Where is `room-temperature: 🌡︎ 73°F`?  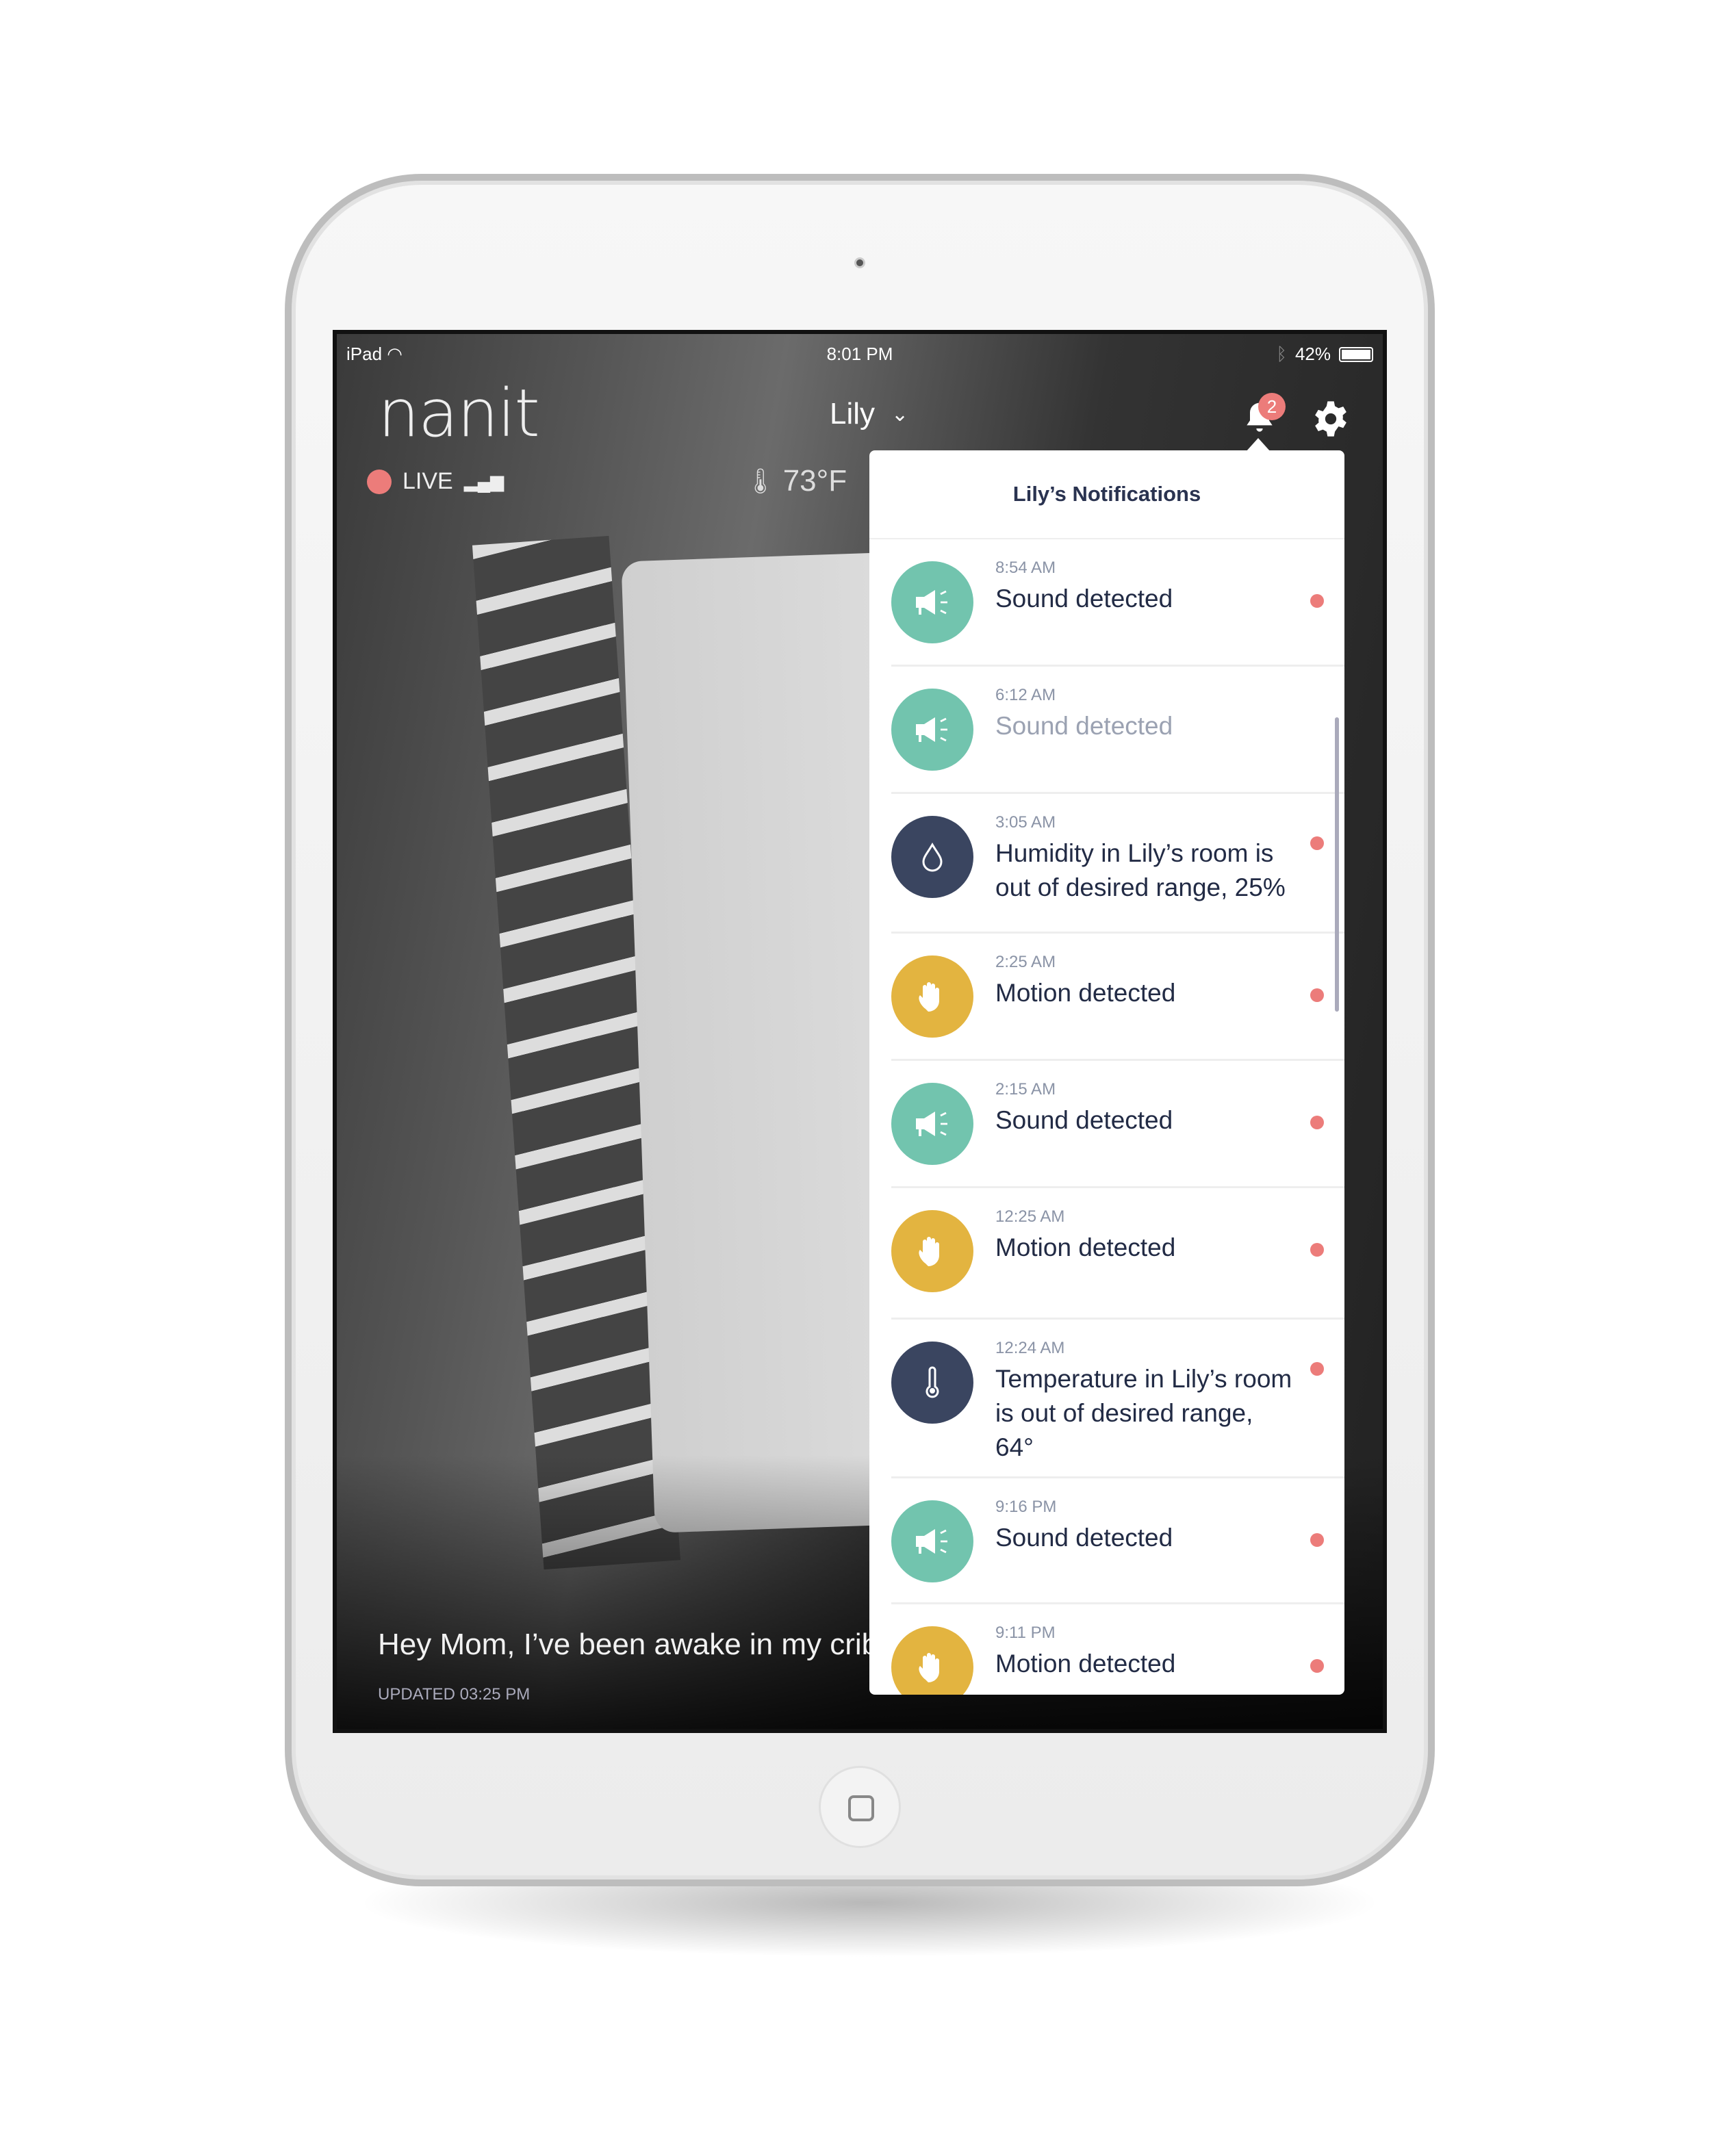 room-temperature: 🌡︎ 73°F is located at coordinates (796, 481).